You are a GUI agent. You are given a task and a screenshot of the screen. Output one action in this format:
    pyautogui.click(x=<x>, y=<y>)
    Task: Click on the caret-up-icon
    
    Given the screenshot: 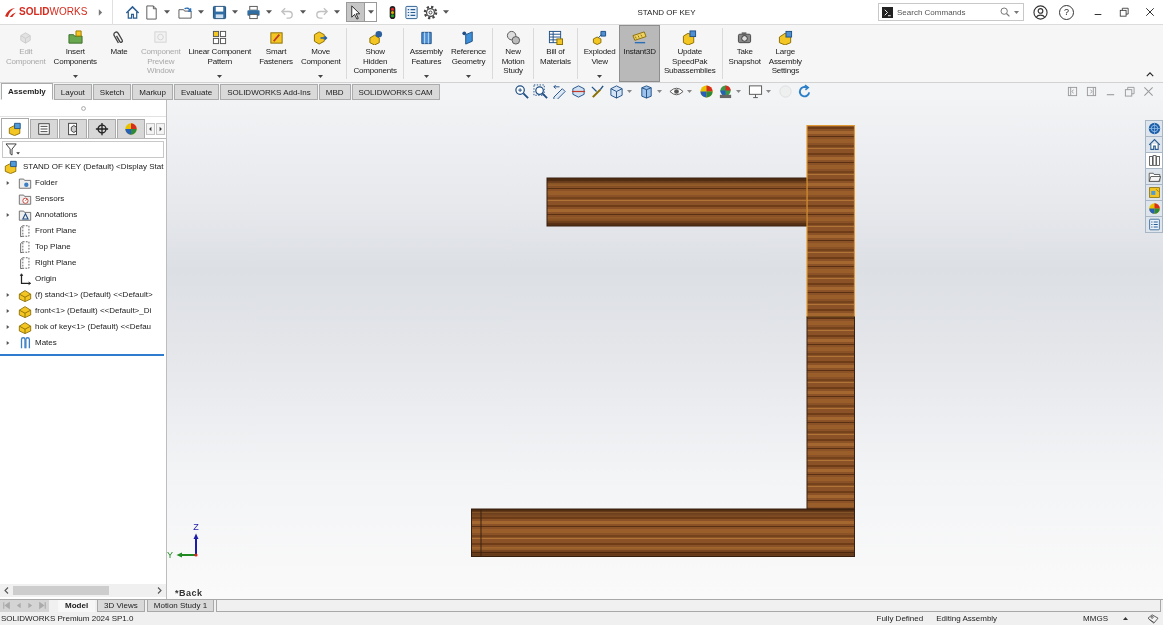 What is the action you would take?
    pyautogui.click(x=1125, y=618)
    